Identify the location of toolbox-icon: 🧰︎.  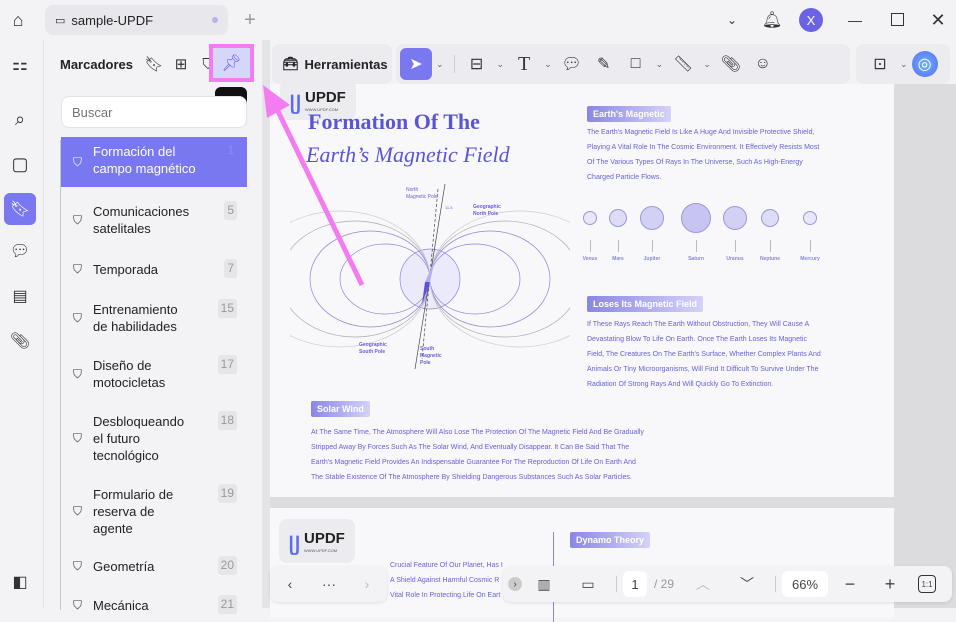
(290, 63).